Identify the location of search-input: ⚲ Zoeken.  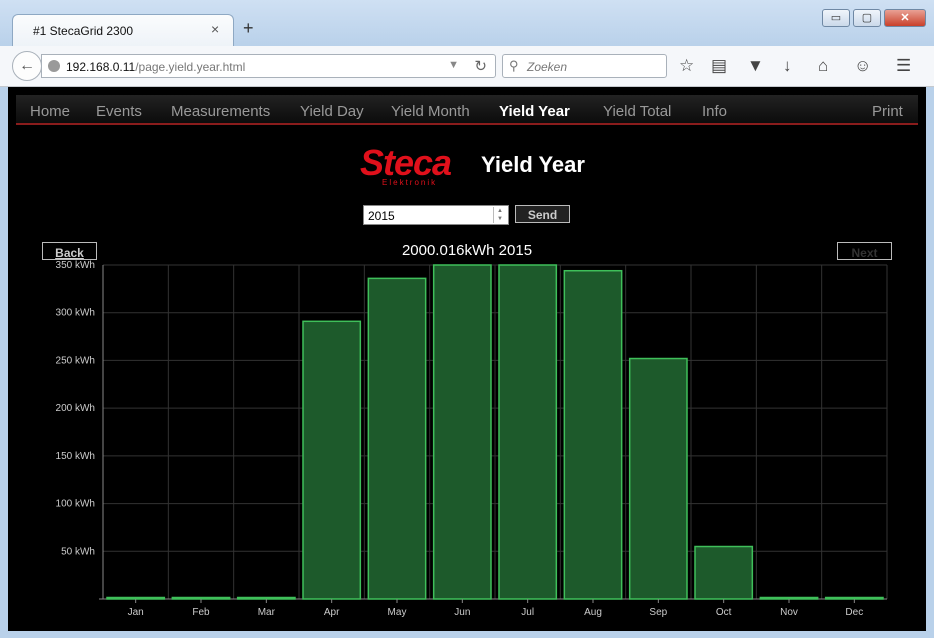
(584, 66).